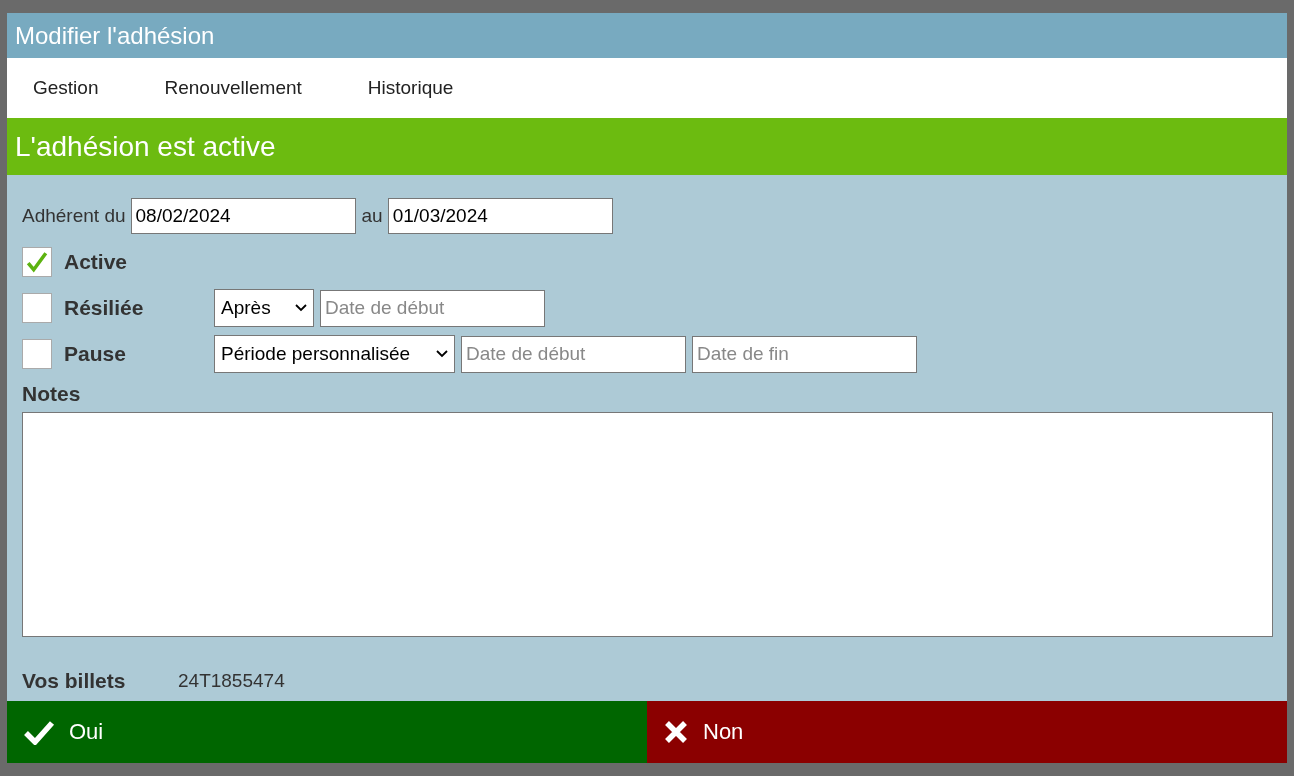  I want to click on option-label: Résiliée, so click(104, 308).